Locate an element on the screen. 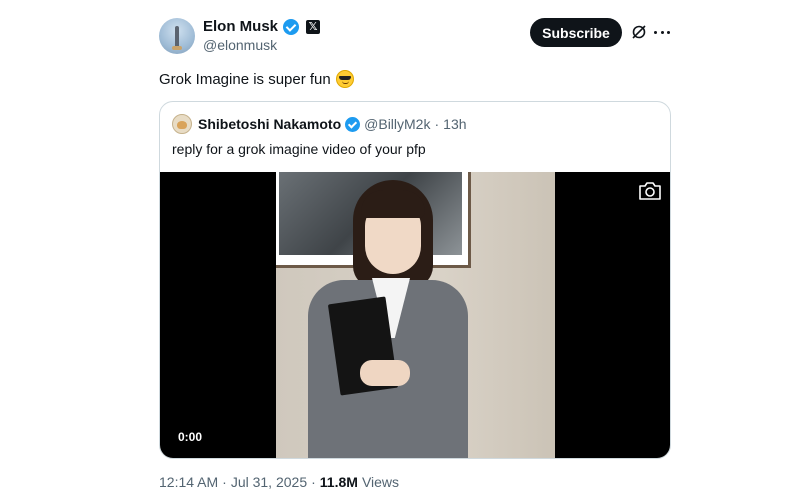  more-icon is located at coordinates (662, 32).